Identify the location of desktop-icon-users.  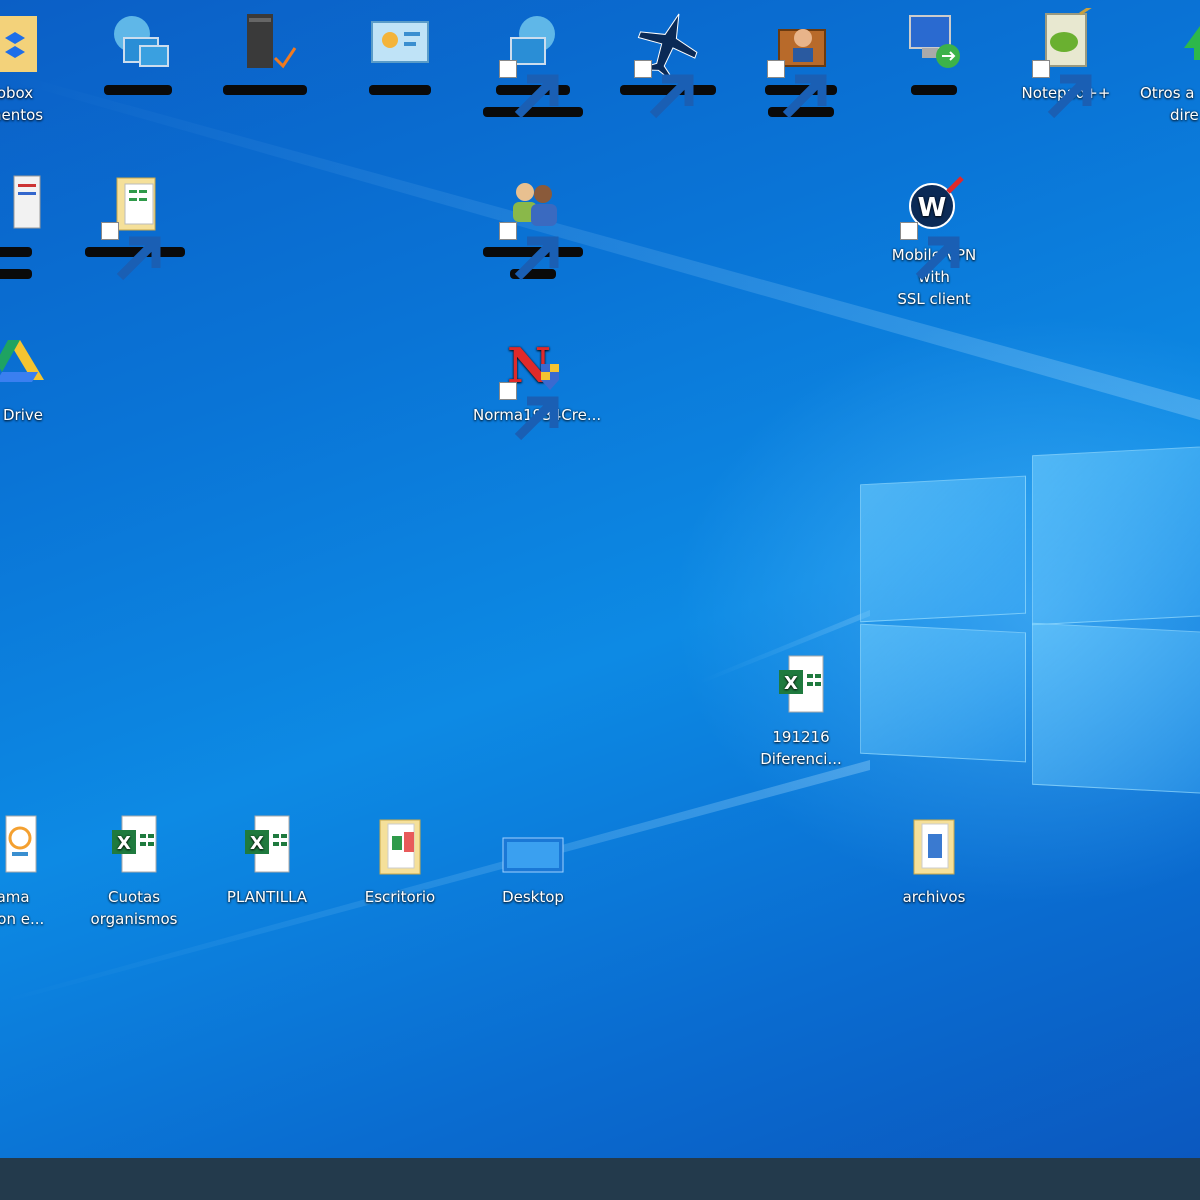
(533, 229).